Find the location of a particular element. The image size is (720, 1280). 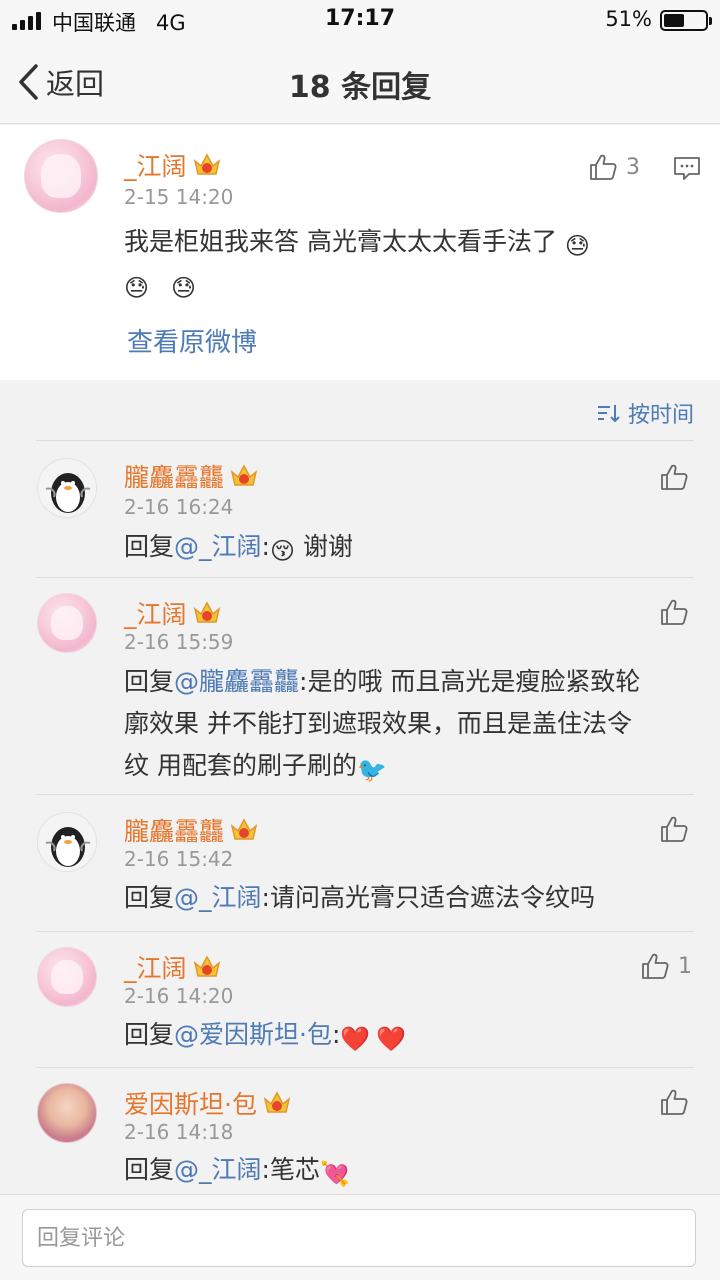

reply-input-bar is located at coordinates (360, 1237).